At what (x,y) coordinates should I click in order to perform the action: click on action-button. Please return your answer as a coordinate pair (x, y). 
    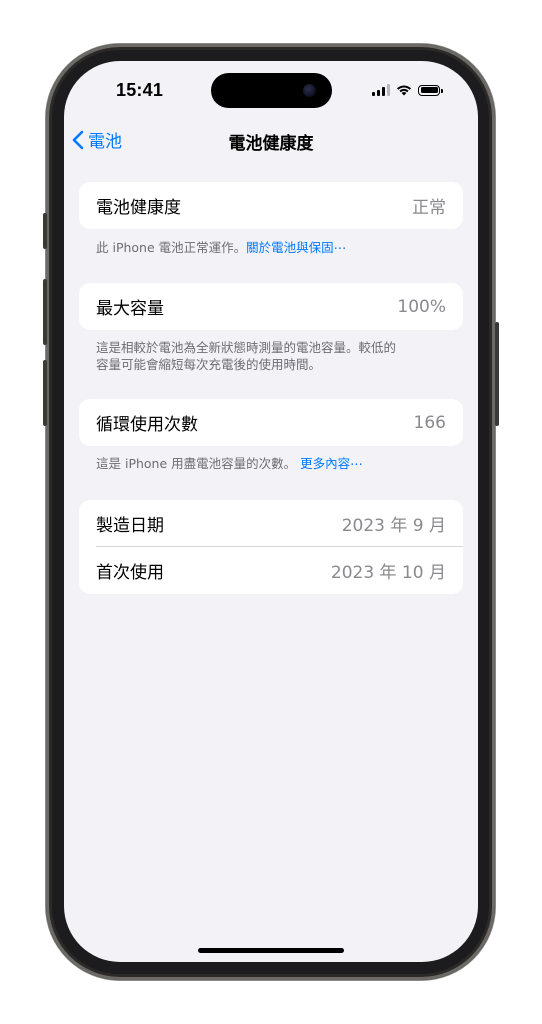
    Looking at the image, I should click on (45, 231).